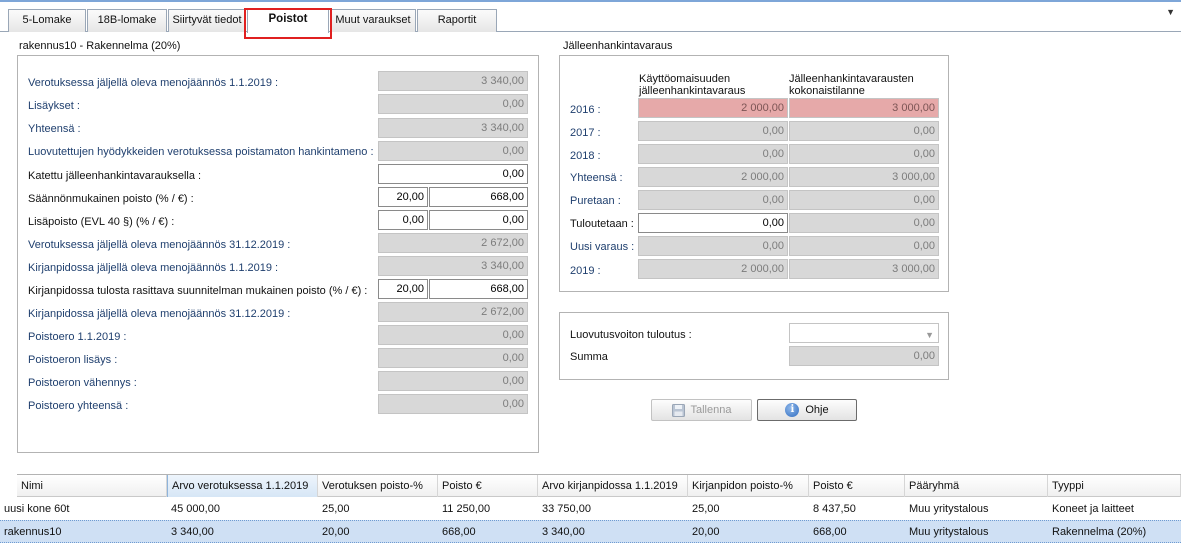 The image size is (1181, 543). What do you see at coordinates (73, 360) in the screenshot?
I see `field-label: Poistoeron lisäys :` at bounding box center [73, 360].